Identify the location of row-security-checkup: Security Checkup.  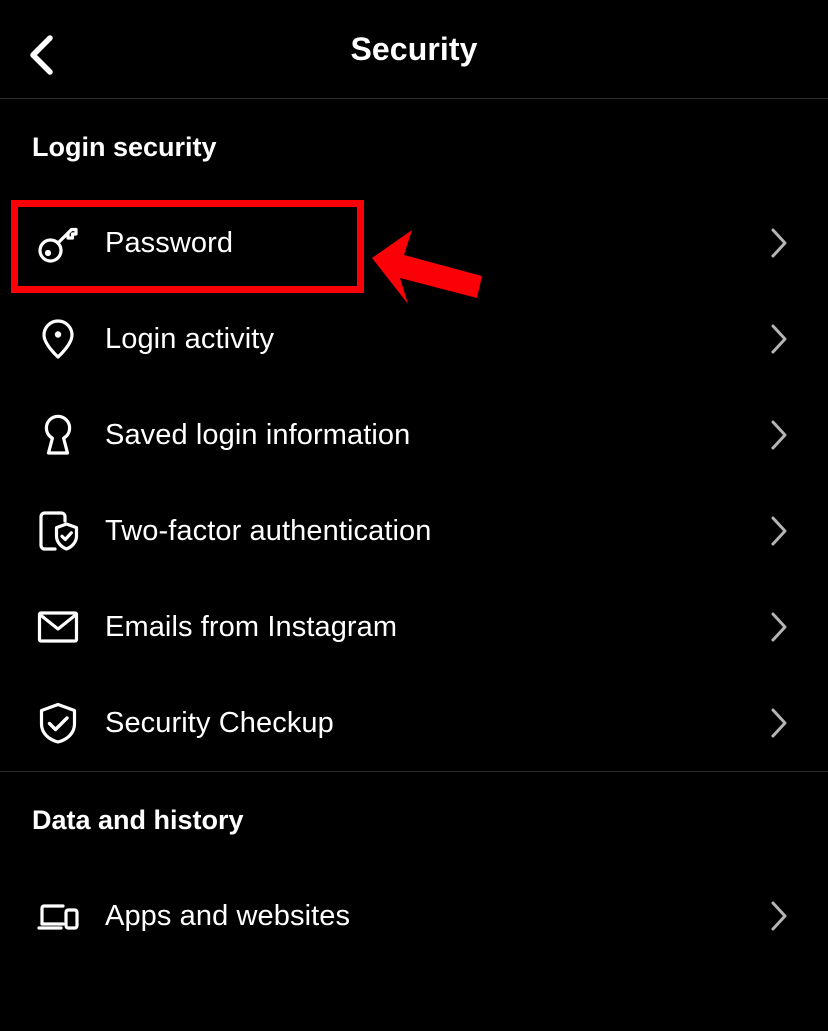
(414, 723).